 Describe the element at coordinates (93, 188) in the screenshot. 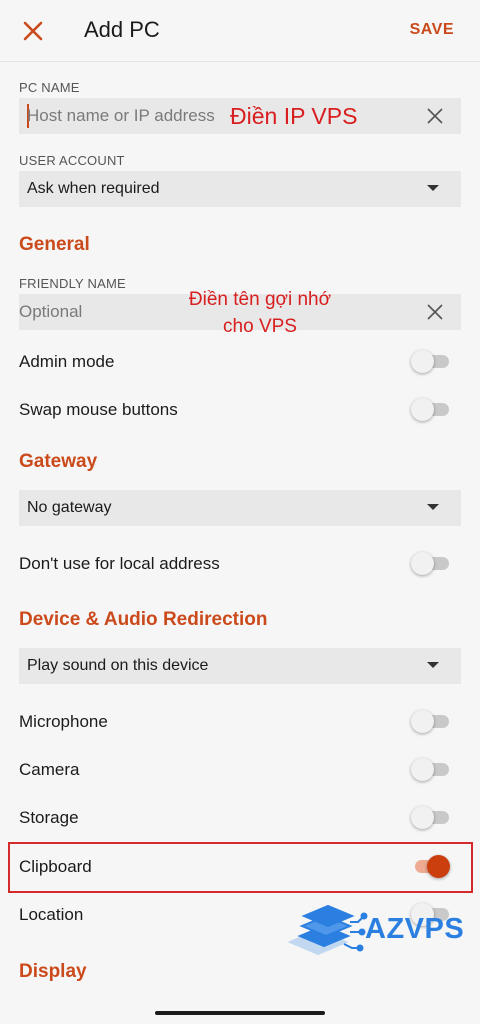

I see `user-account-value: Ask when required` at that location.